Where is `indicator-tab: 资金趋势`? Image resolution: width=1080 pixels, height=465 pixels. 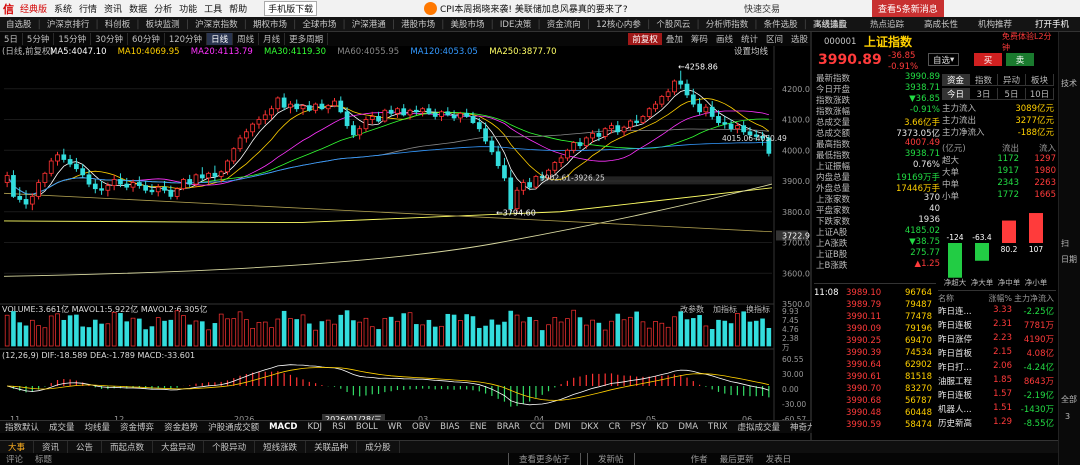 indicator-tab: 资金趋势 is located at coordinates (181, 427).